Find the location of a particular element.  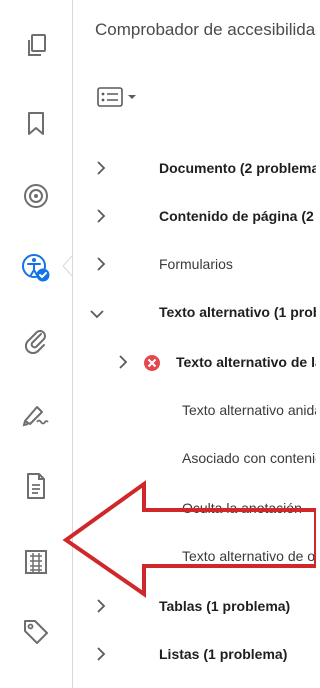

tree-row-label: Texto alternativo anidado is located at coordinates (249, 410).